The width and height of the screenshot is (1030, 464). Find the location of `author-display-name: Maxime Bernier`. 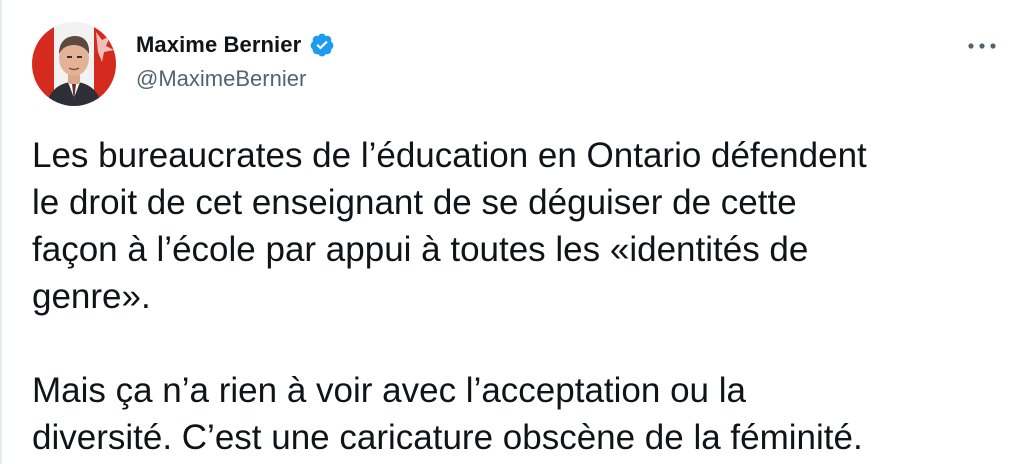

author-display-name: Maxime Bernier is located at coordinates (218, 45).